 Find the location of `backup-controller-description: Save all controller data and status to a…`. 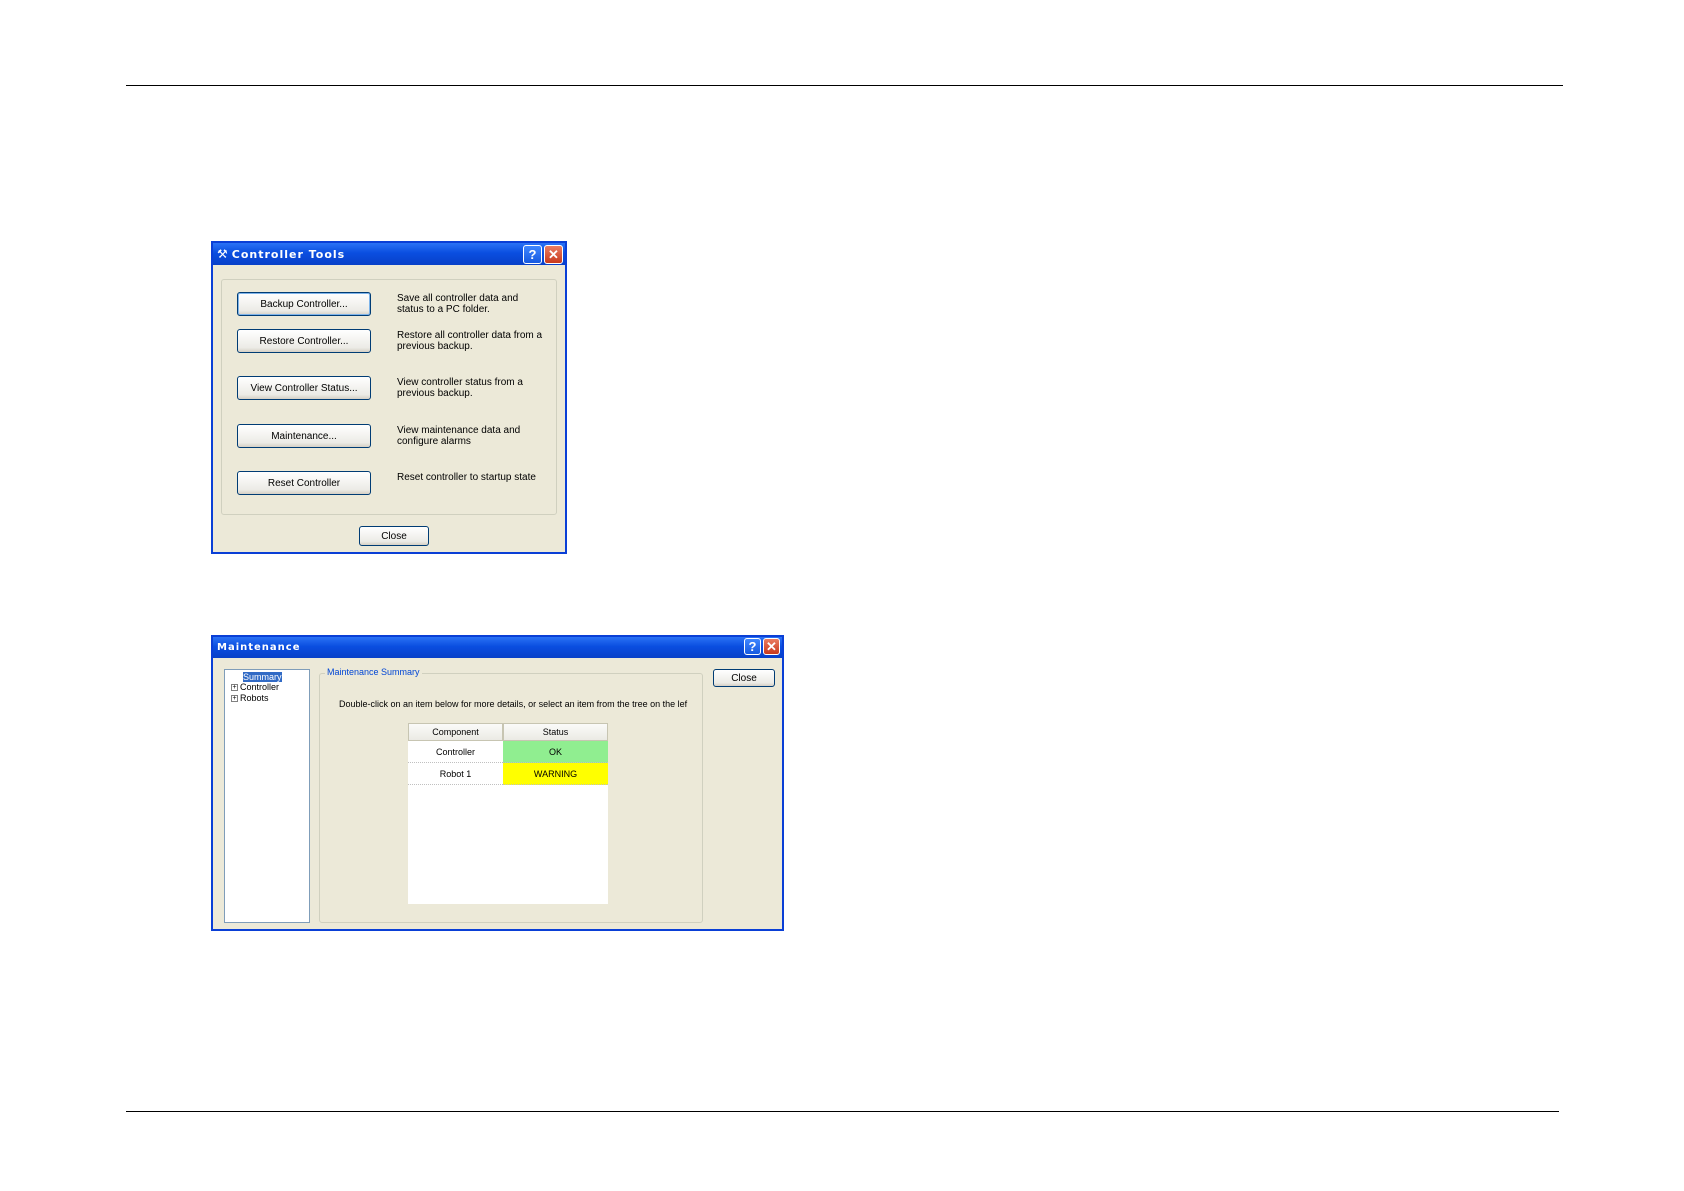

backup-controller-description: Save all controller data and status to a… is located at coordinates (458, 304).